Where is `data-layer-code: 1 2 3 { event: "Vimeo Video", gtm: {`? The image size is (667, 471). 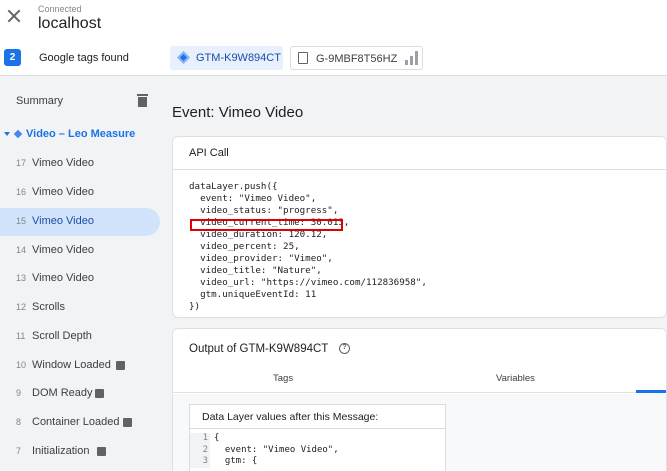
data-layer-code: 1 2 3 { event: "Vimeo Video", gtm: { is located at coordinates (317, 452).